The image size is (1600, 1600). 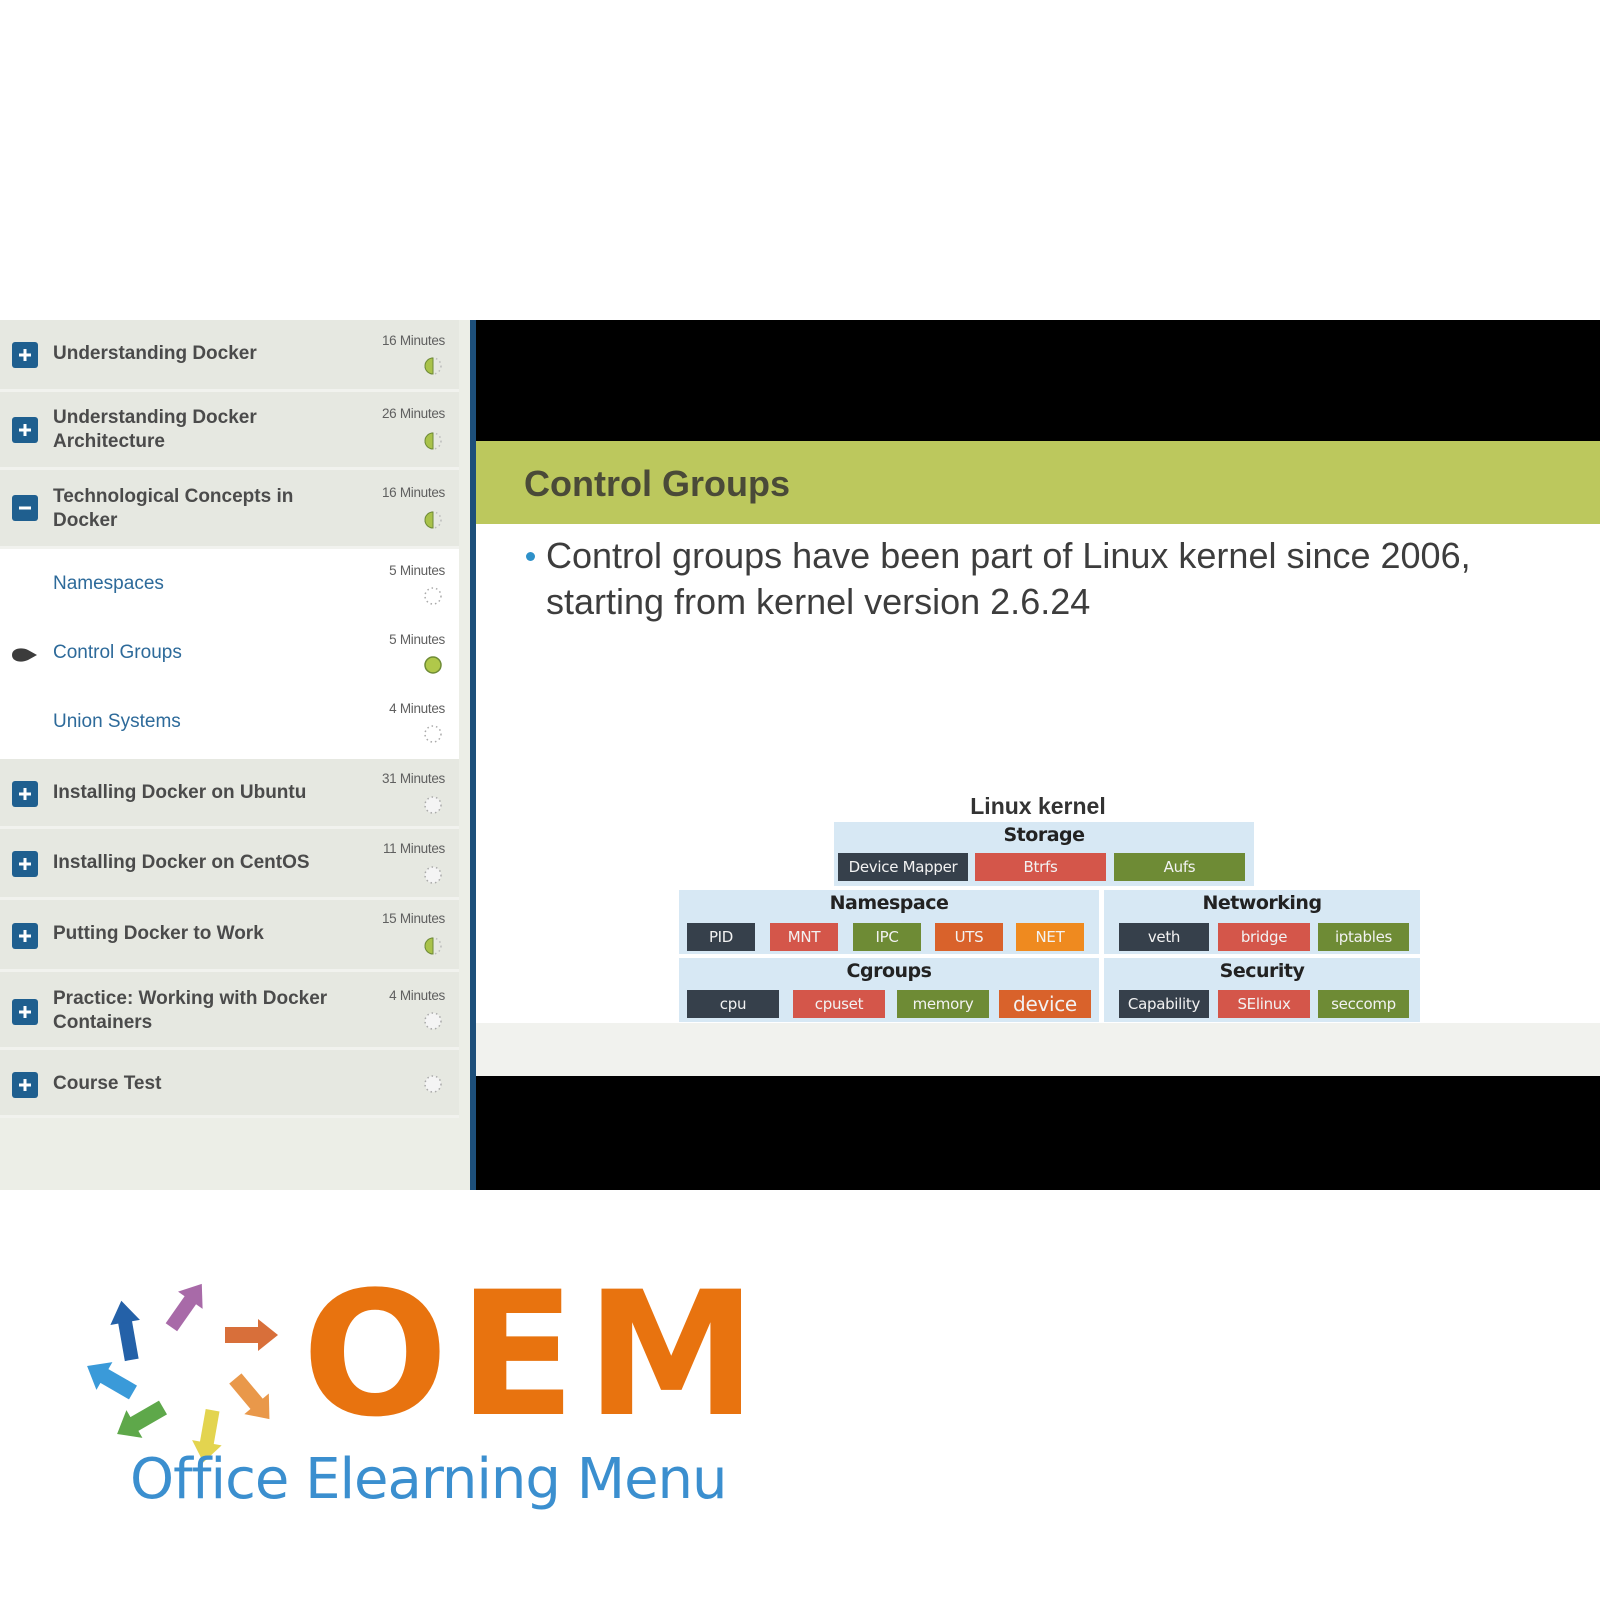 What do you see at coordinates (181, 862) in the screenshot?
I see `module-title: Installing Docker on CentOS` at bounding box center [181, 862].